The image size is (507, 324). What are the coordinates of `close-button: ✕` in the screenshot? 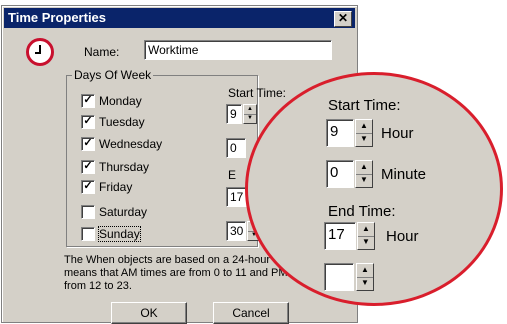 It's located at (343, 19).